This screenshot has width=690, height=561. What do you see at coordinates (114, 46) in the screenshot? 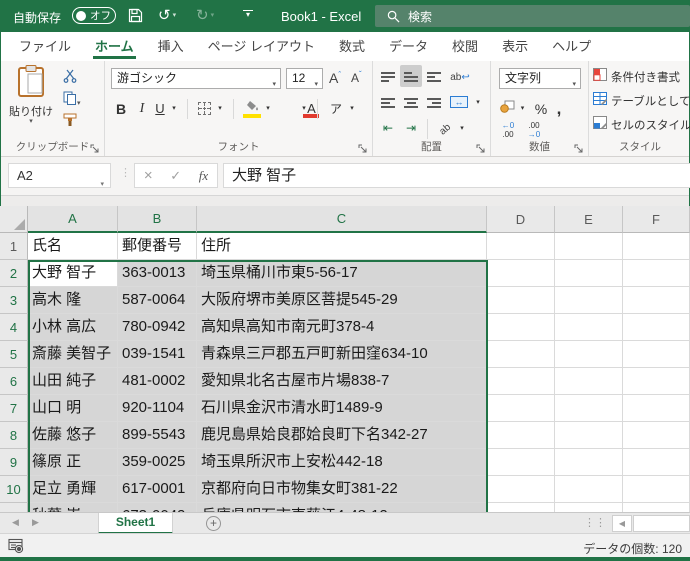
I see `ribbon-tab-ホーム: ホーム` at bounding box center [114, 46].